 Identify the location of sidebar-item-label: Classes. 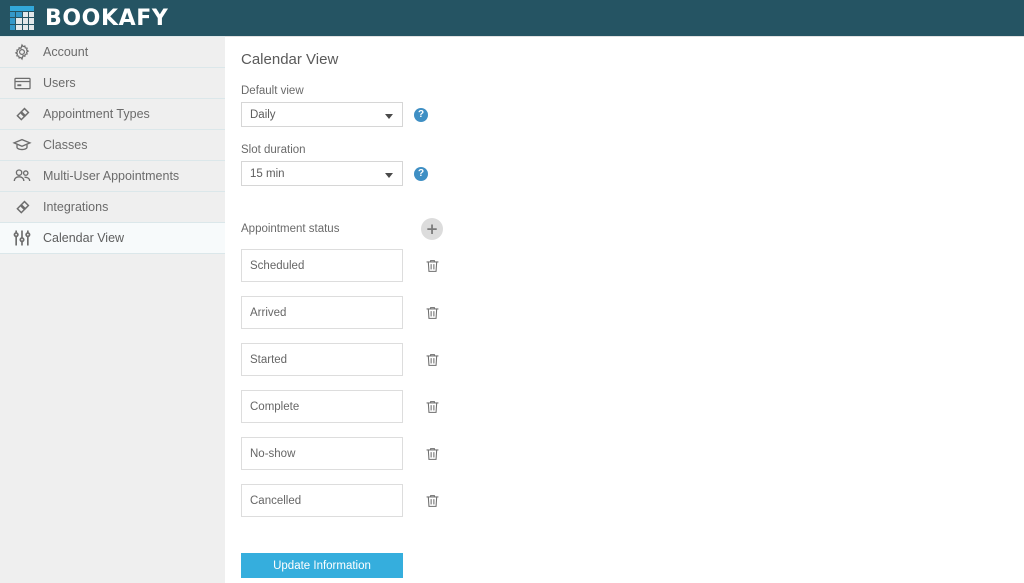
(65, 145).